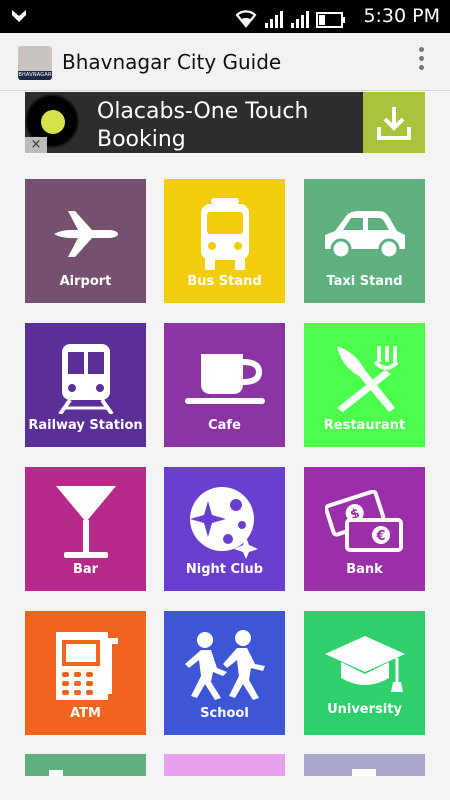 Image resolution: width=450 pixels, height=800 pixels. Describe the element at coordinates (364, 569) in the screenshot. I see `tile-label: Bank` at that location.